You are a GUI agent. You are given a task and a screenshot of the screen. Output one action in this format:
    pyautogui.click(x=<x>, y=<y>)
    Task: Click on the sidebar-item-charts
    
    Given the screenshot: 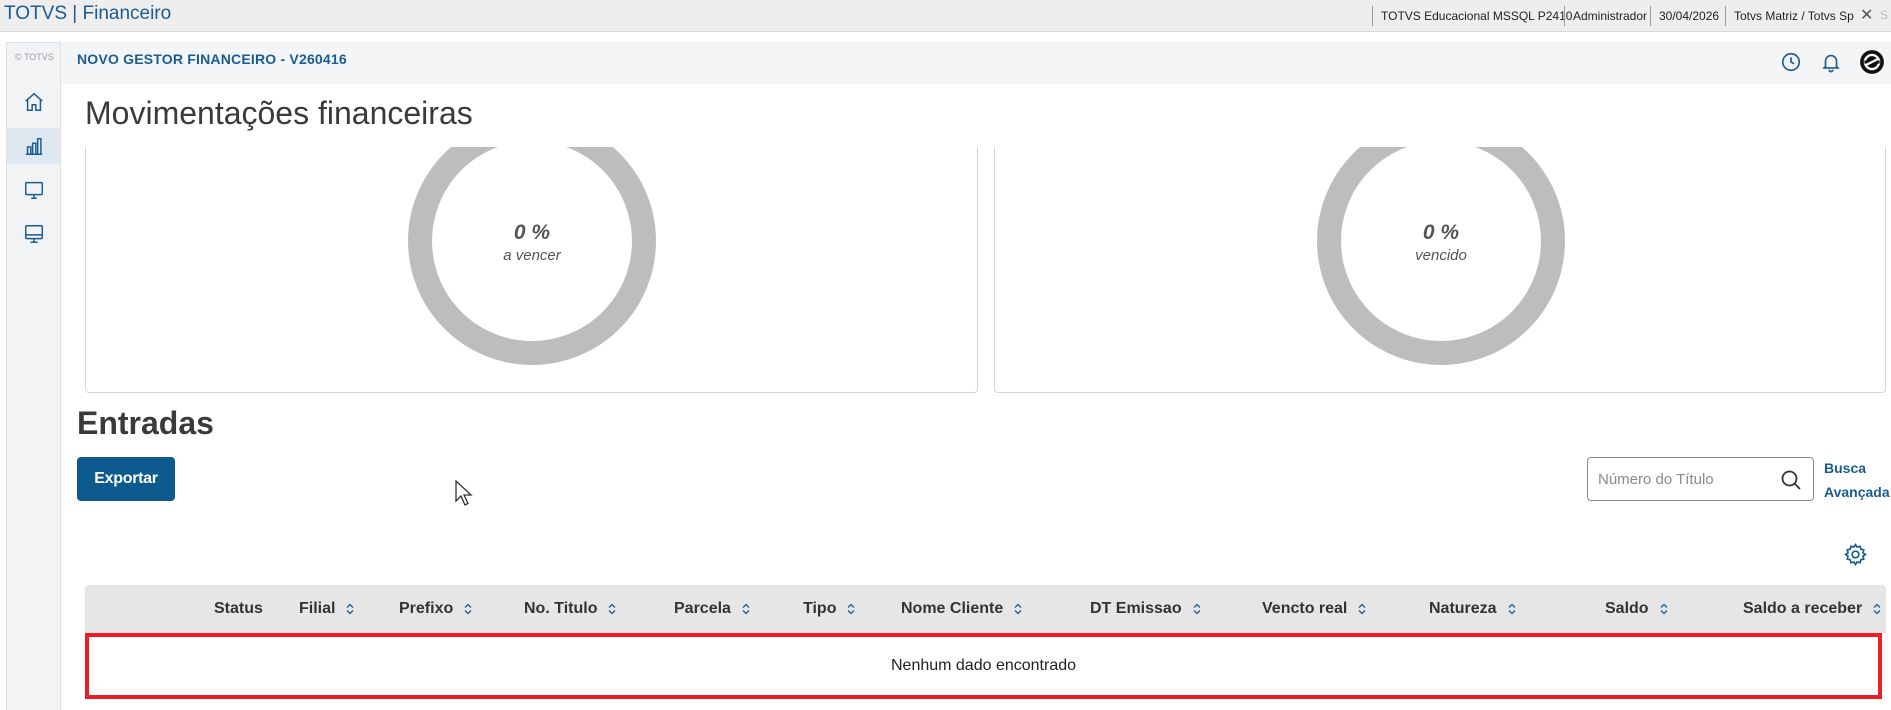 What is the action you would take?
    pyautogui.click(x=33, y=146)
    